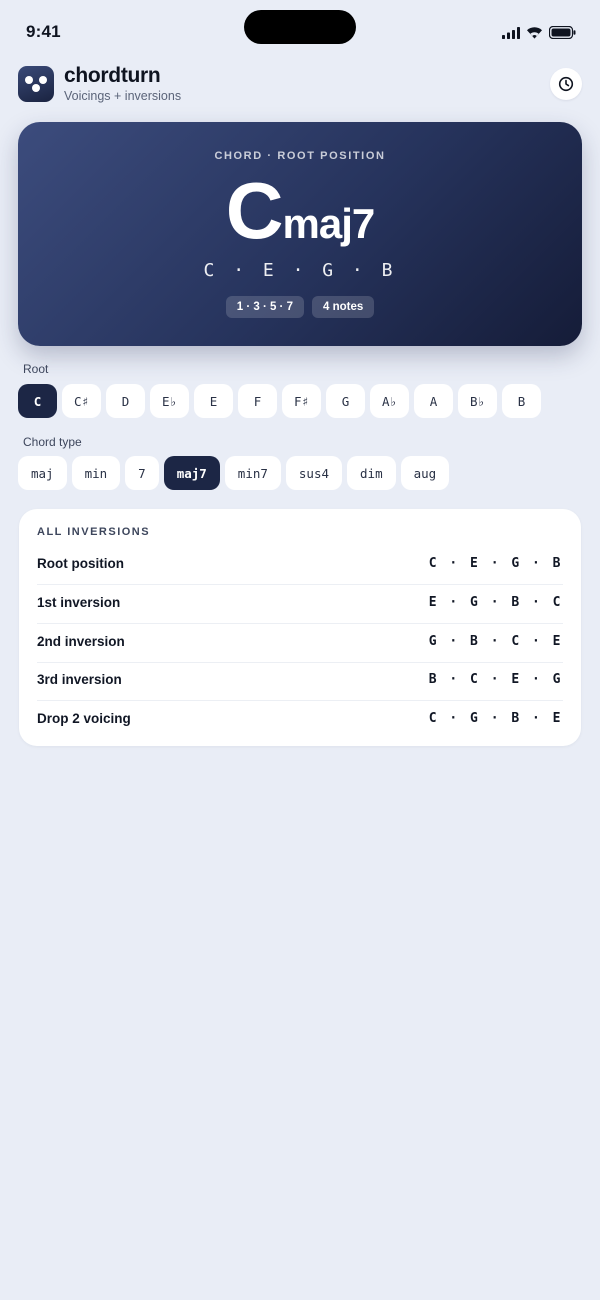 This screenshot has width=600, height=1300. What do you see at coordinates (511, 32) in the screenshot?
I see `signal-icon` at bounding box center [511, 32].